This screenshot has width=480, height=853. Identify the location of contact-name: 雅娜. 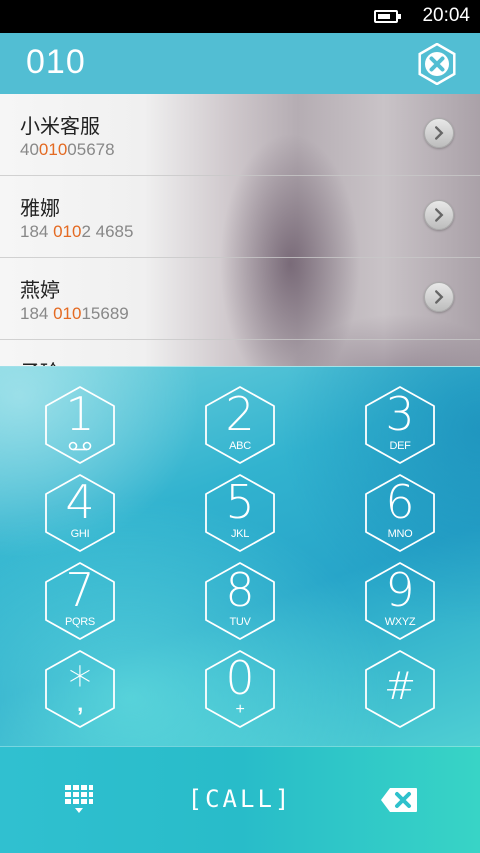
(40, 208).